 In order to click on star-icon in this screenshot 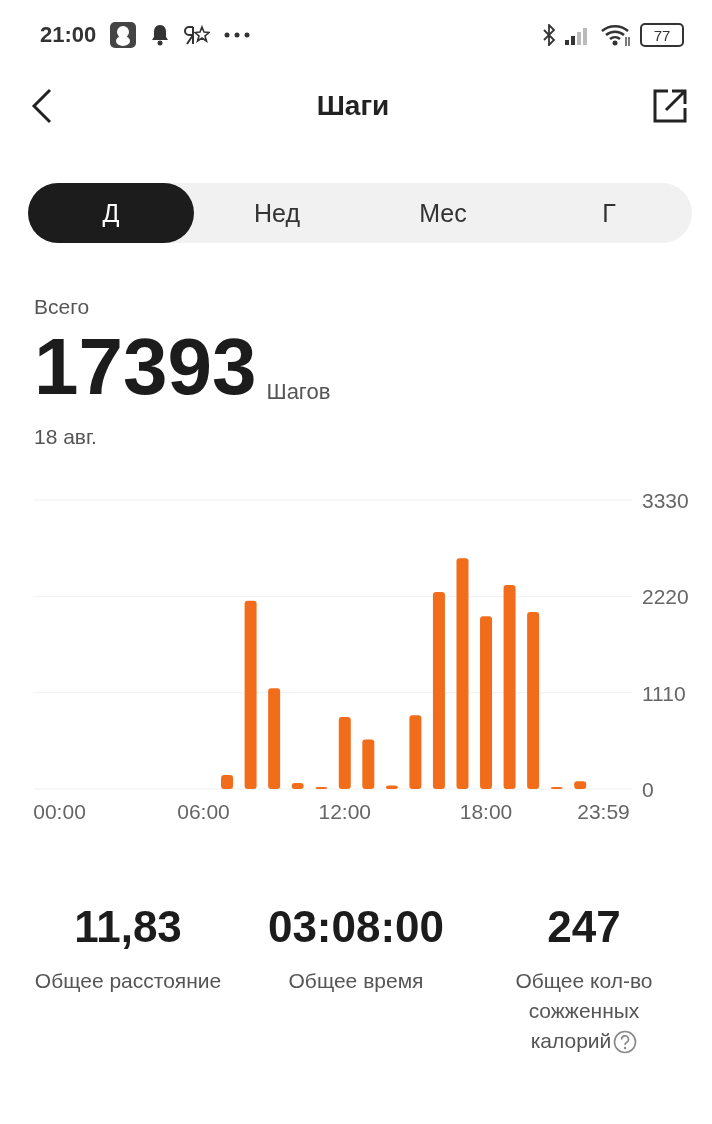, I will do `click(197, 35)`.